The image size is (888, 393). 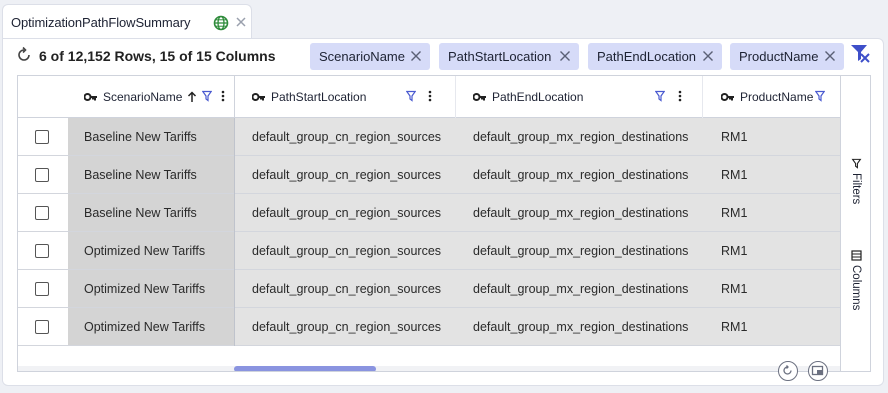 What do you see at coordinates (500, 56) in the screenshot?
I see `group-chip-label: PathStartLocation` at bounding box center [500, 56].